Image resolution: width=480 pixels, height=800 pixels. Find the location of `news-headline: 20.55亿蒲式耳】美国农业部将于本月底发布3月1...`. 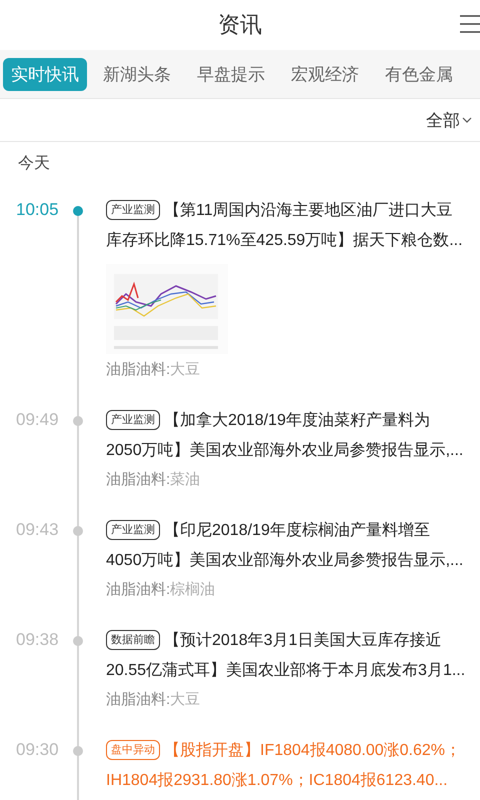

news-headline: 20.55亿蒲式耳】美国农业部将于本月底发布3月1... is located at coordinates (286, 670).